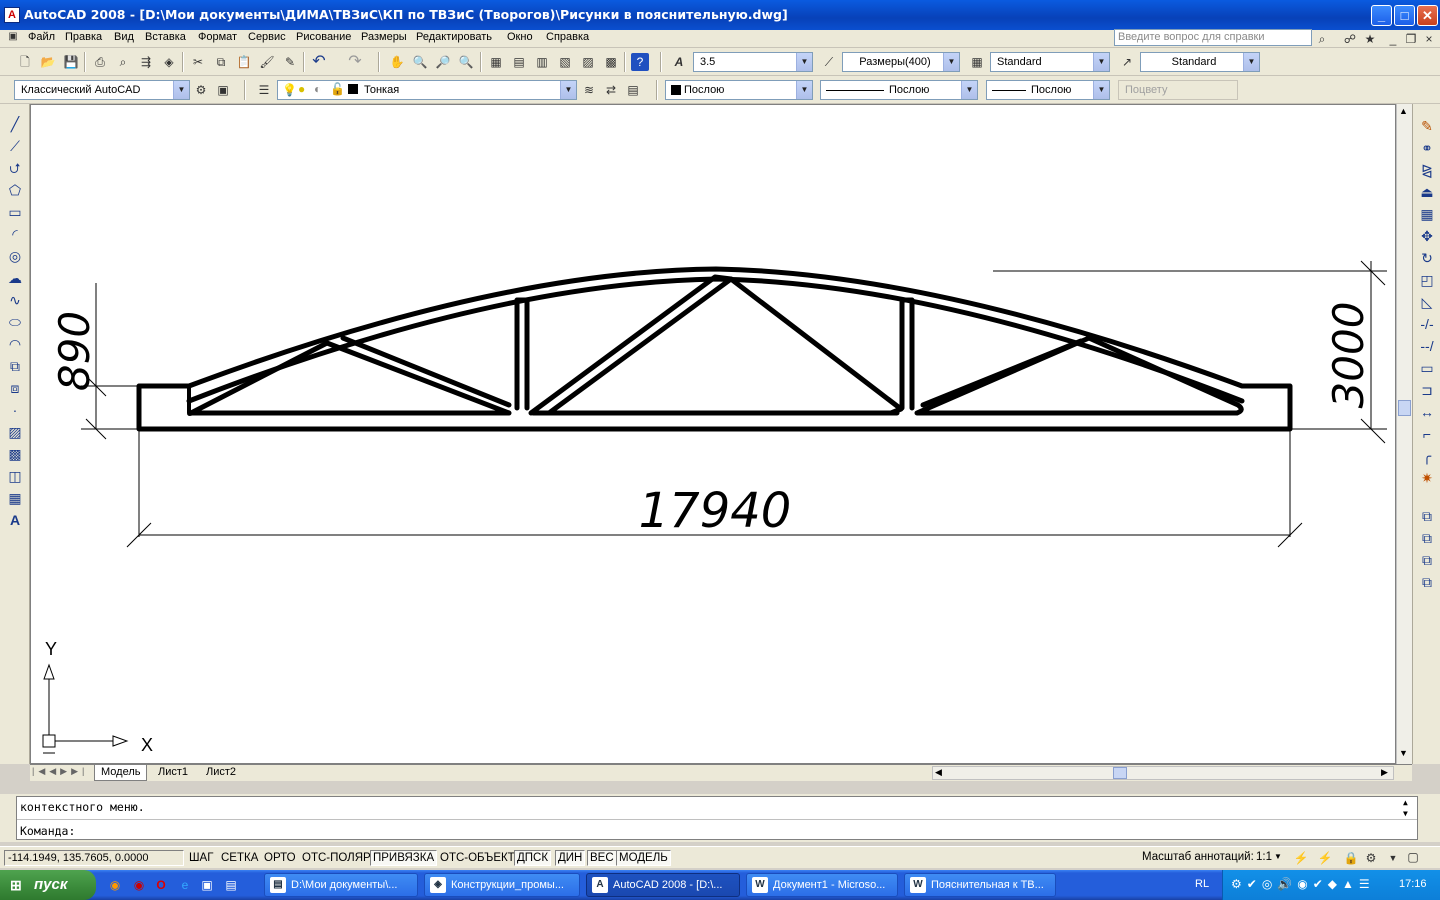  What do you see at coordinates (739, 90) in the screenshot?
I see `color-select: Послою ▼` at bounding box center [739, 90].